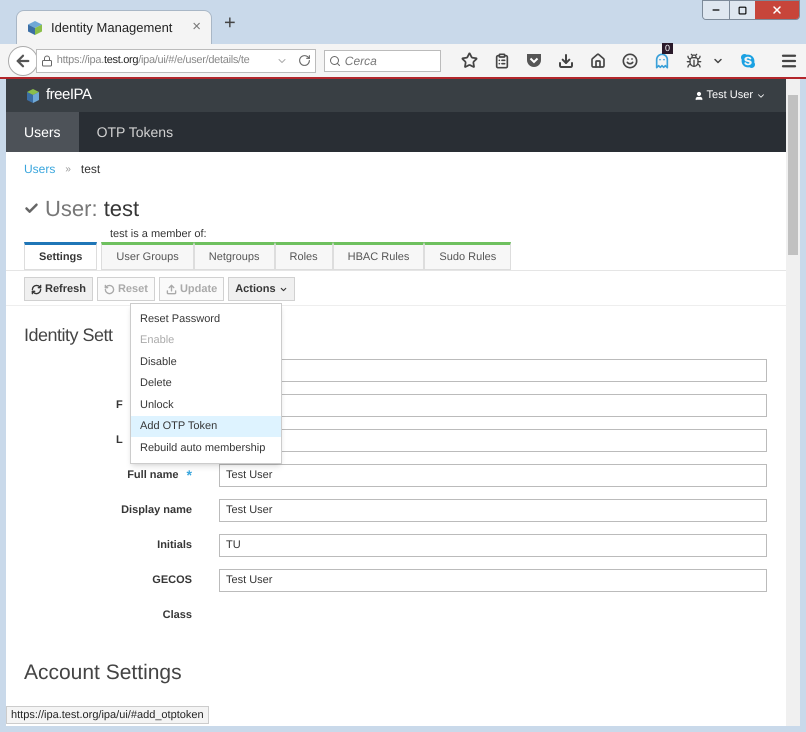  What do you see at coordinates (378, 256) in the screenshot?
I see `section-tab: HBAC Rules` at bounding box center [378, 256].